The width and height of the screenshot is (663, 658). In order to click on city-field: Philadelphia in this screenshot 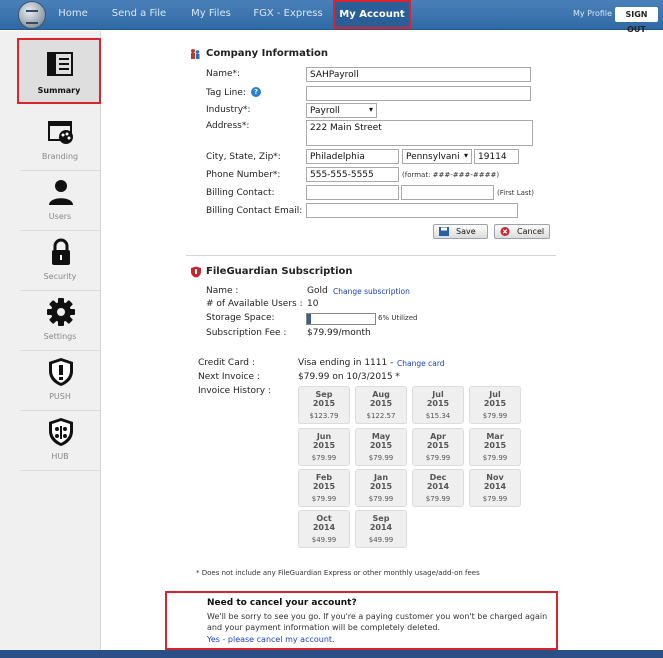, I will do `click(352, 156)`.